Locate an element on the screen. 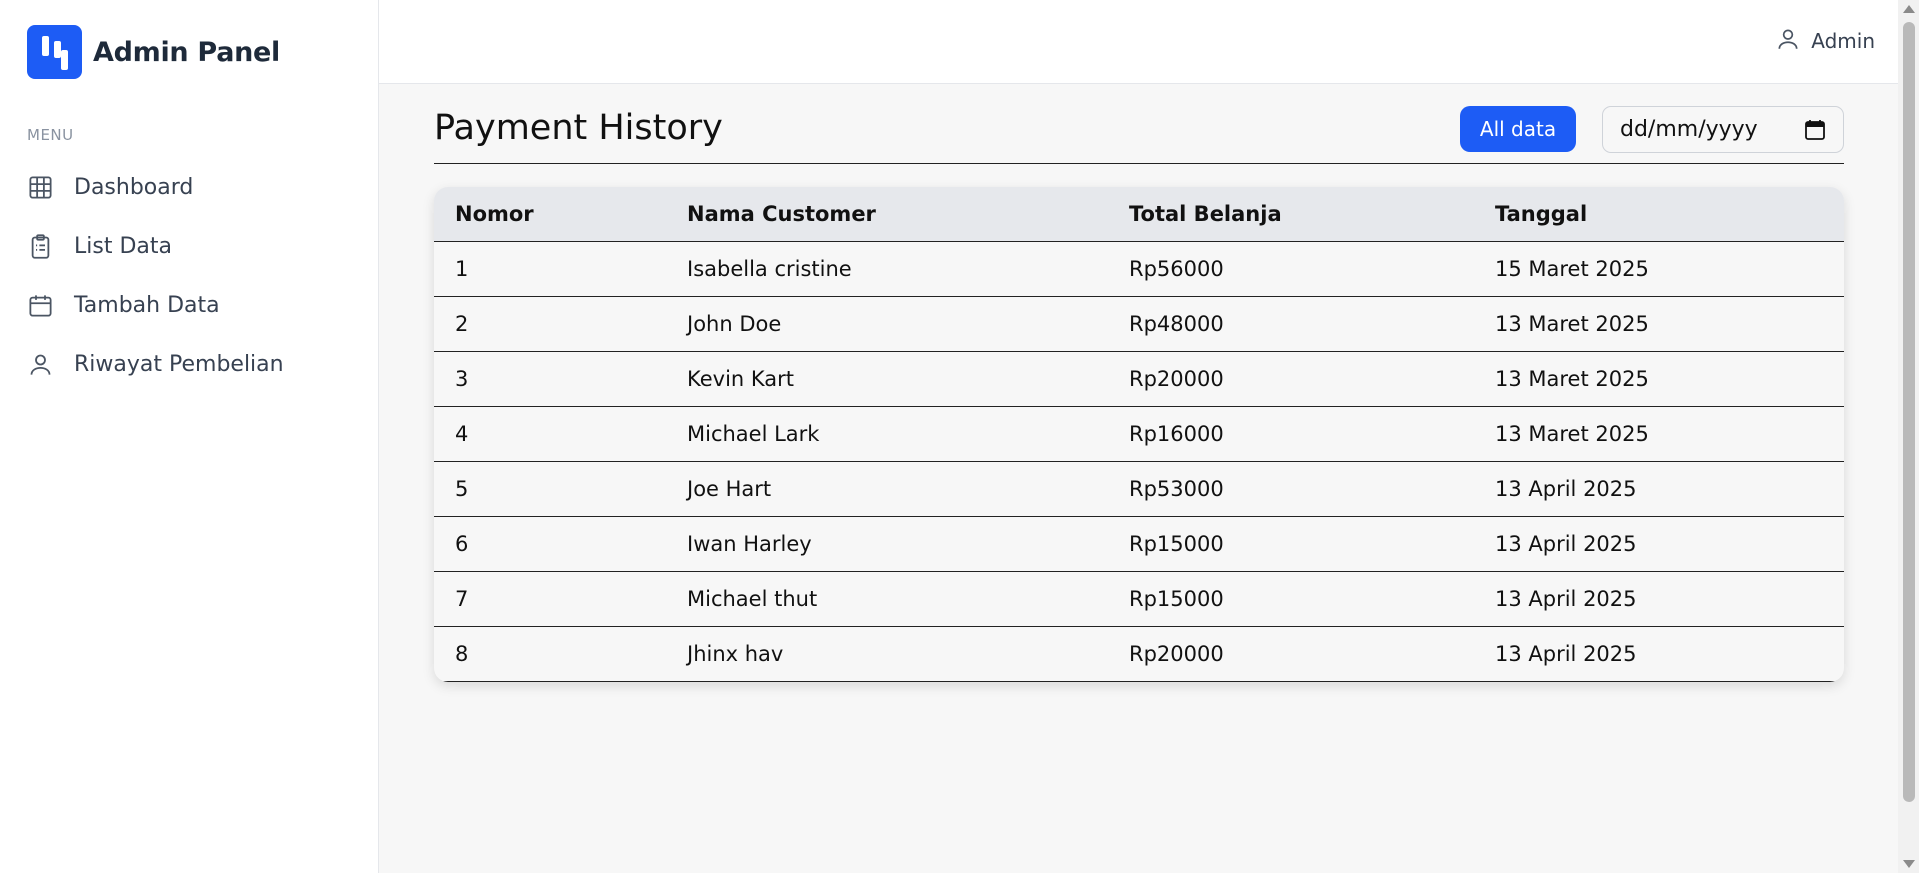  table-row: 4 Michael Lark Rp16000 13 Maret 2025 is located at coordinates (1139, 434).